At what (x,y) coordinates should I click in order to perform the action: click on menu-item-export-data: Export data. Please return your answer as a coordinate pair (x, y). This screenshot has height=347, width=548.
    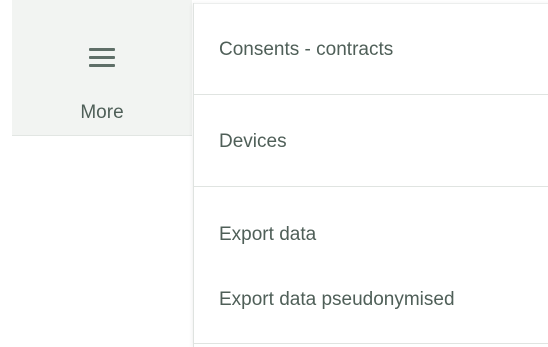
    Looking at the image, I should click on (267, 235).